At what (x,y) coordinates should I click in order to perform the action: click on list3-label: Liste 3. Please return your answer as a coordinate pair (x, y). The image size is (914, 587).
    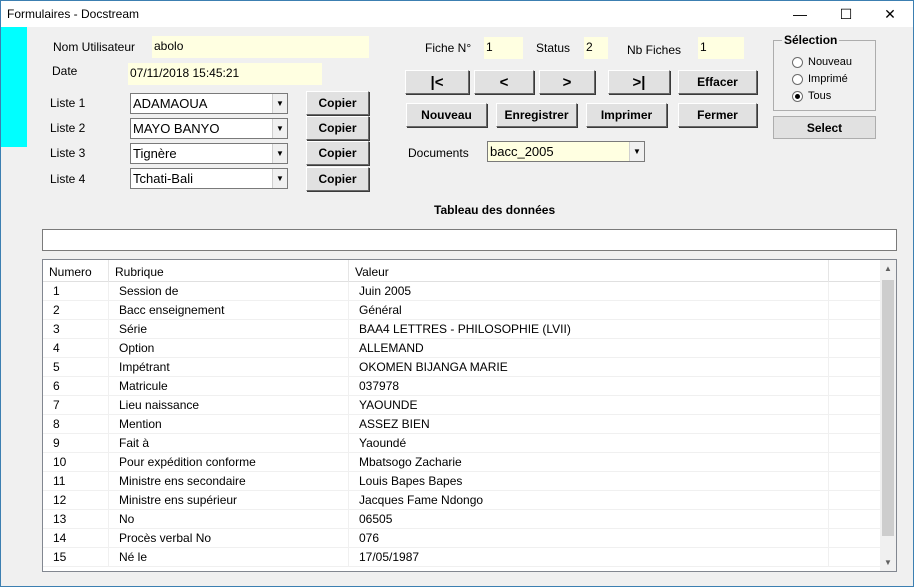
    Looking at the image, I should click on (68, 153).